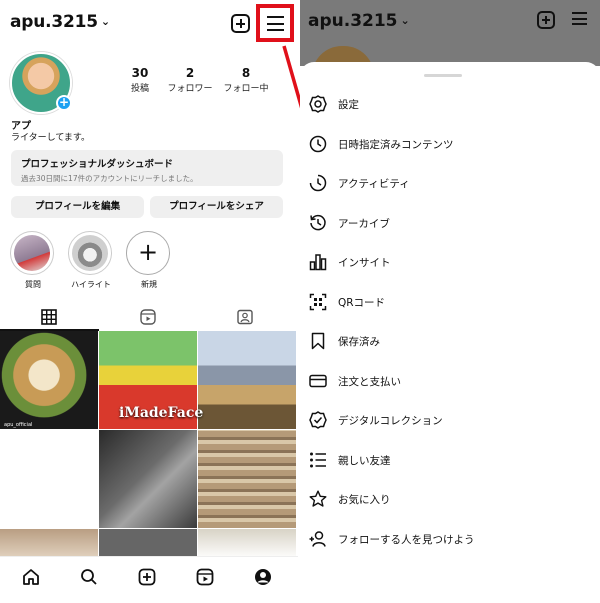  What do you see at coordinates (318, 183) in the screenshot?
I see `activity-icon` at bounding box center [318, 183].